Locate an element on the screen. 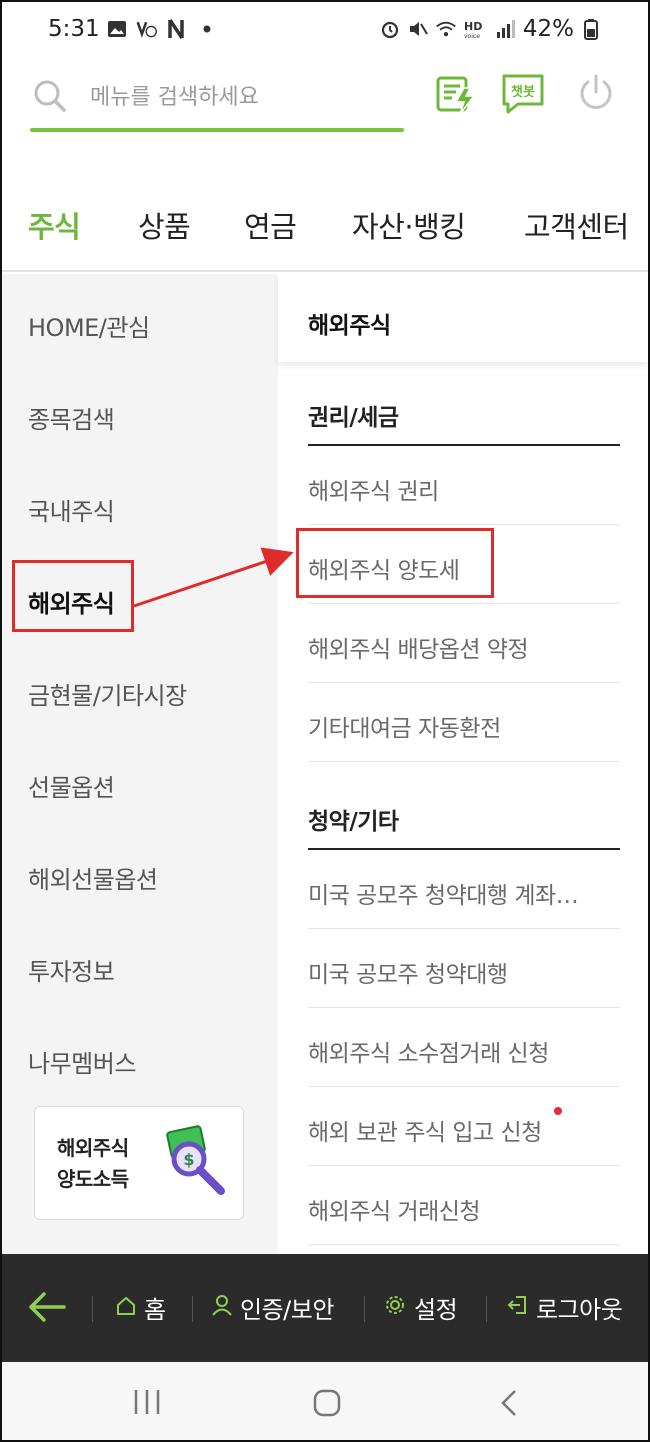  search-bar is located at coordinates (217, 100).